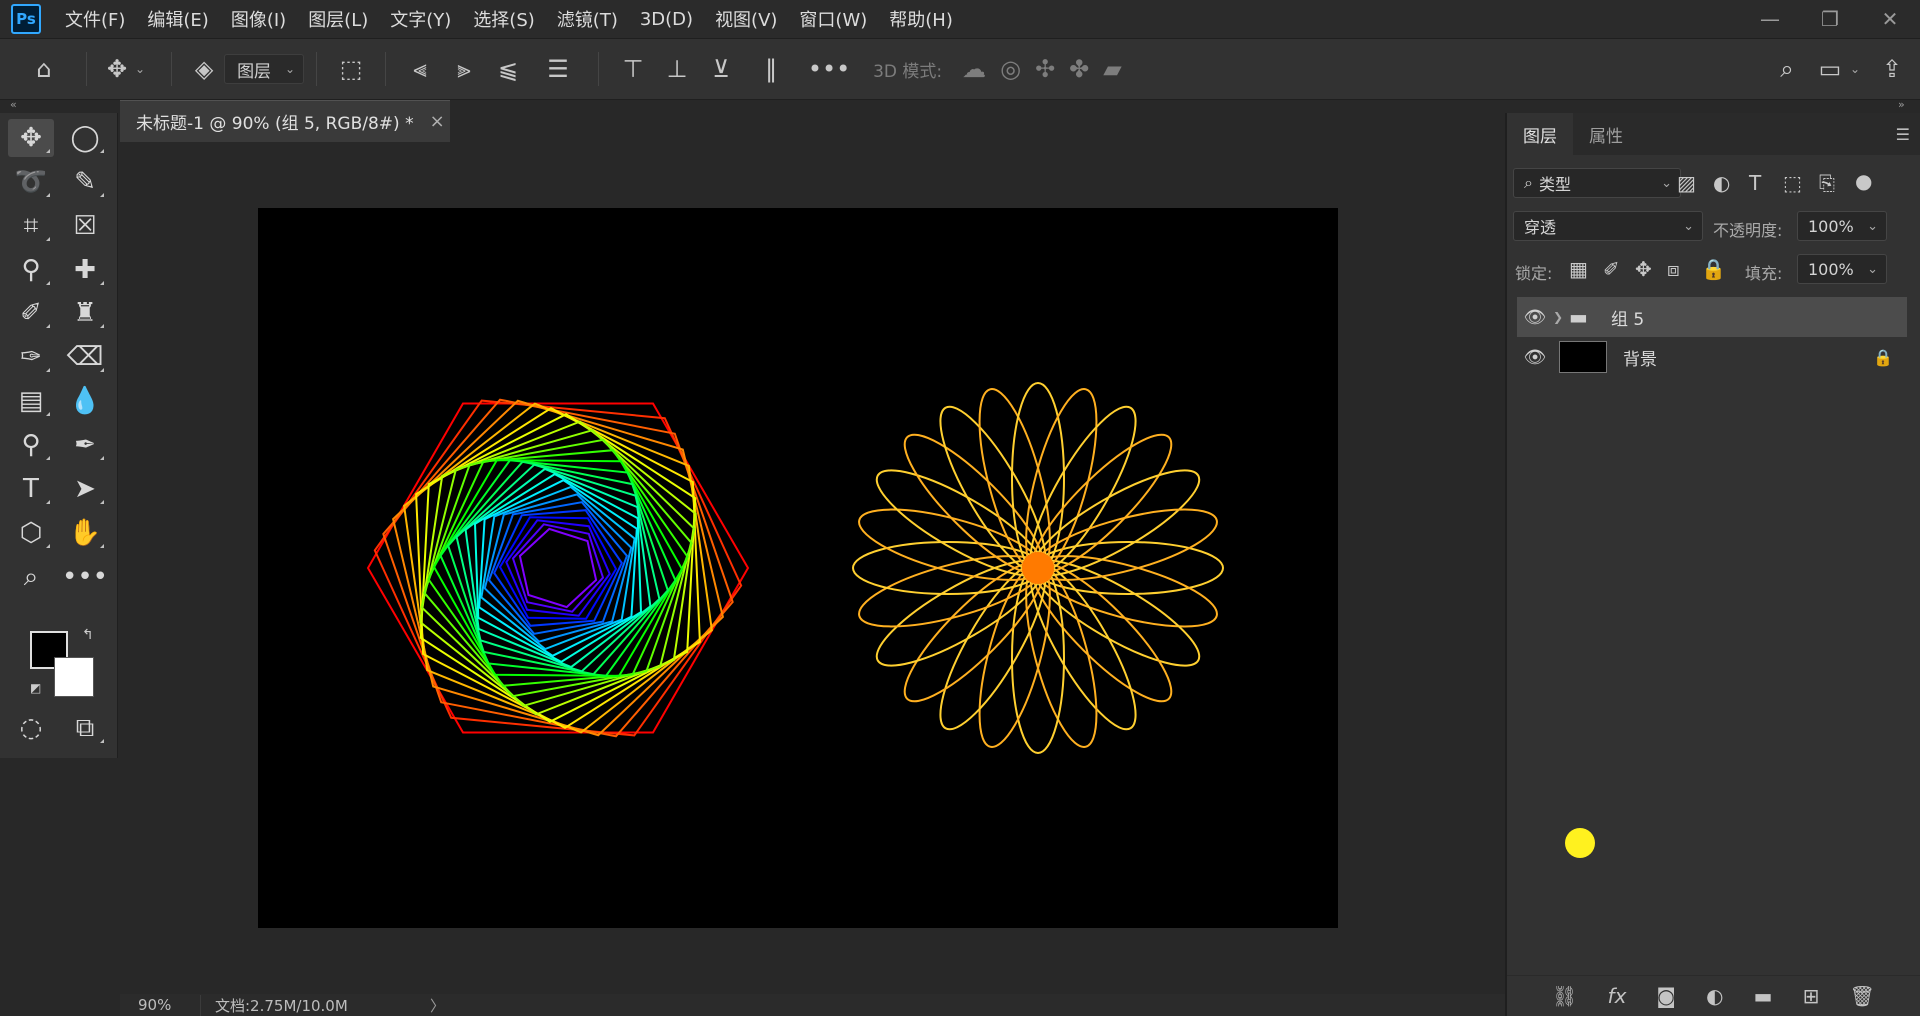  I want to click on roll-3d-icon: ◎, so click(1010, 69).